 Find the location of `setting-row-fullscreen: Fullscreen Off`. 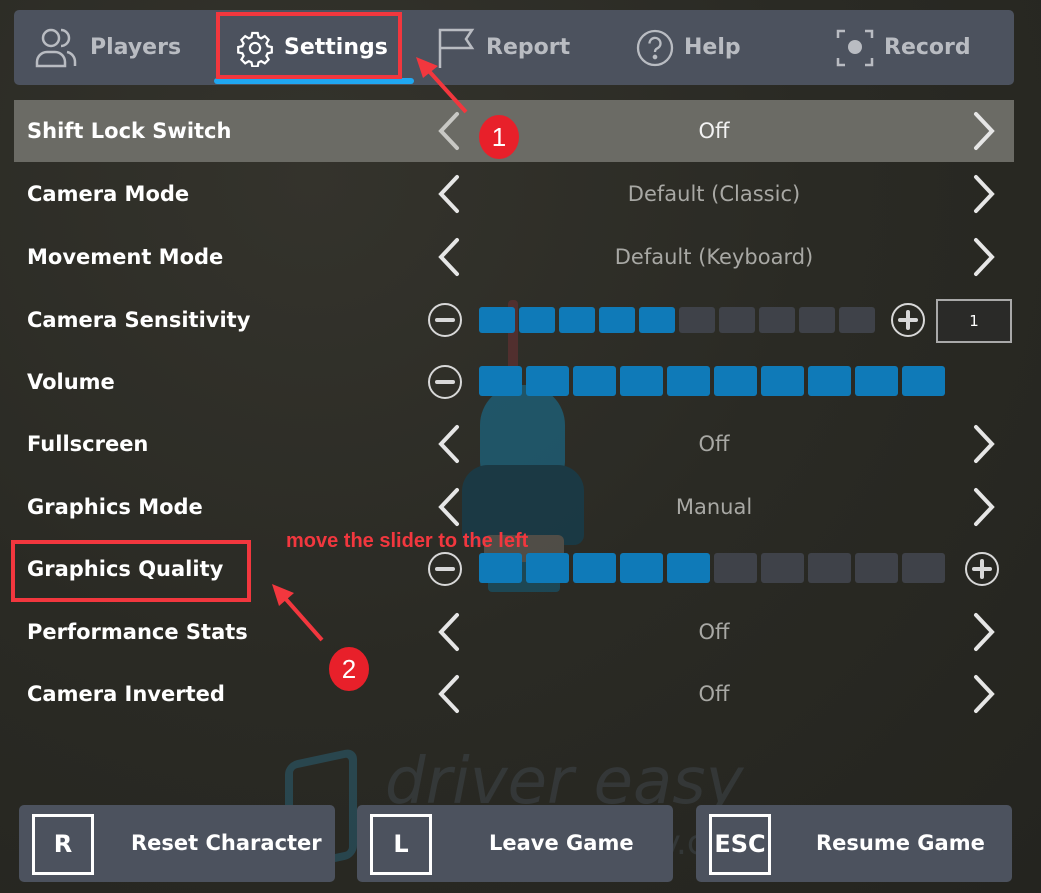

setting-row-fullscreen: Fullscreen Off is located at coordinates (514, 444).